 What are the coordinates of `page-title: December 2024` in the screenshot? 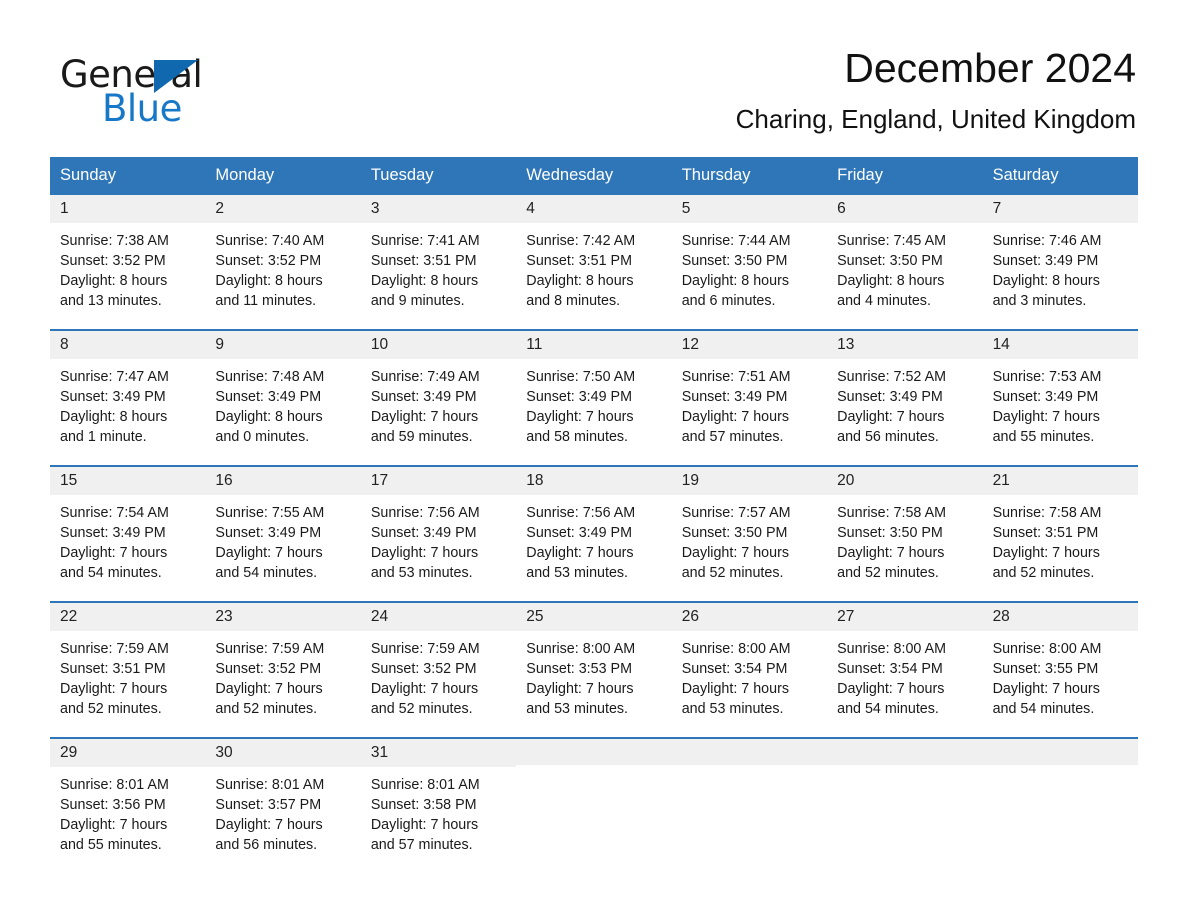 It's located at (990, 68).